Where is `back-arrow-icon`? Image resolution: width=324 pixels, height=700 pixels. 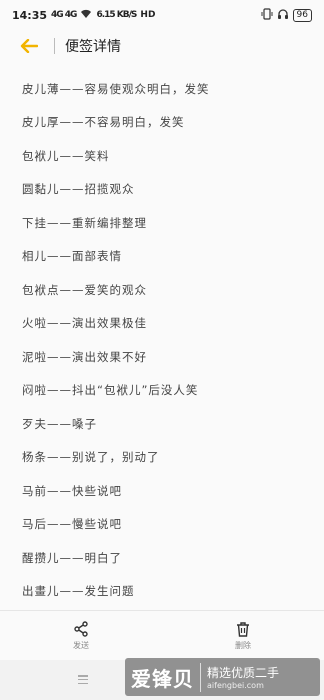 back-arrow-icon is located at coordinates (29, 46).